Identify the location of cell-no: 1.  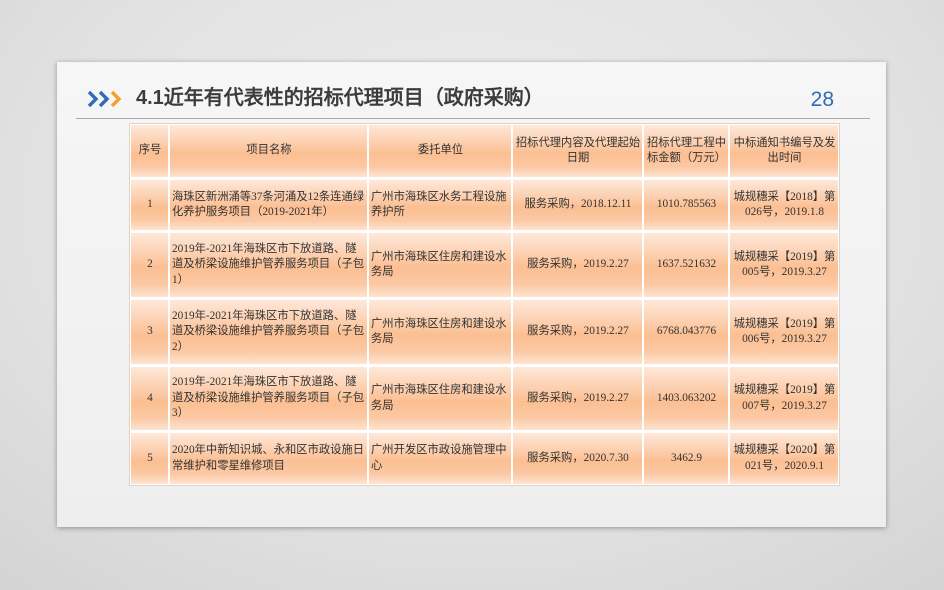
(149, 205).